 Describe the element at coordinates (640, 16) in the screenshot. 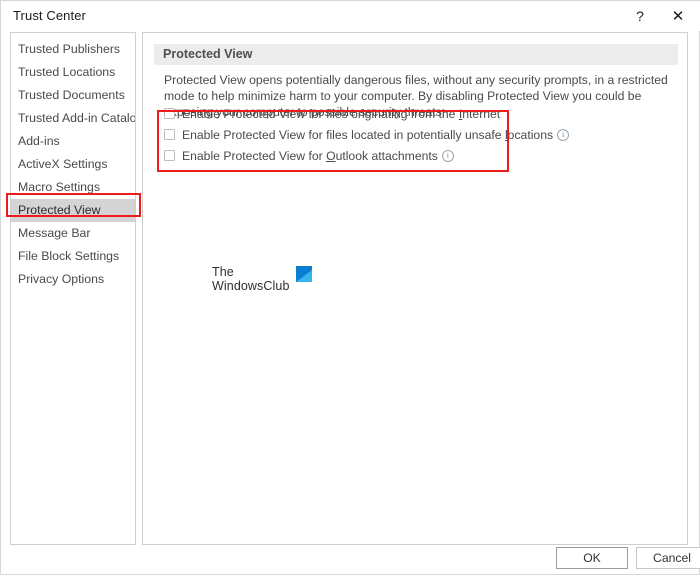

I see `help-icon: ?` at that location.